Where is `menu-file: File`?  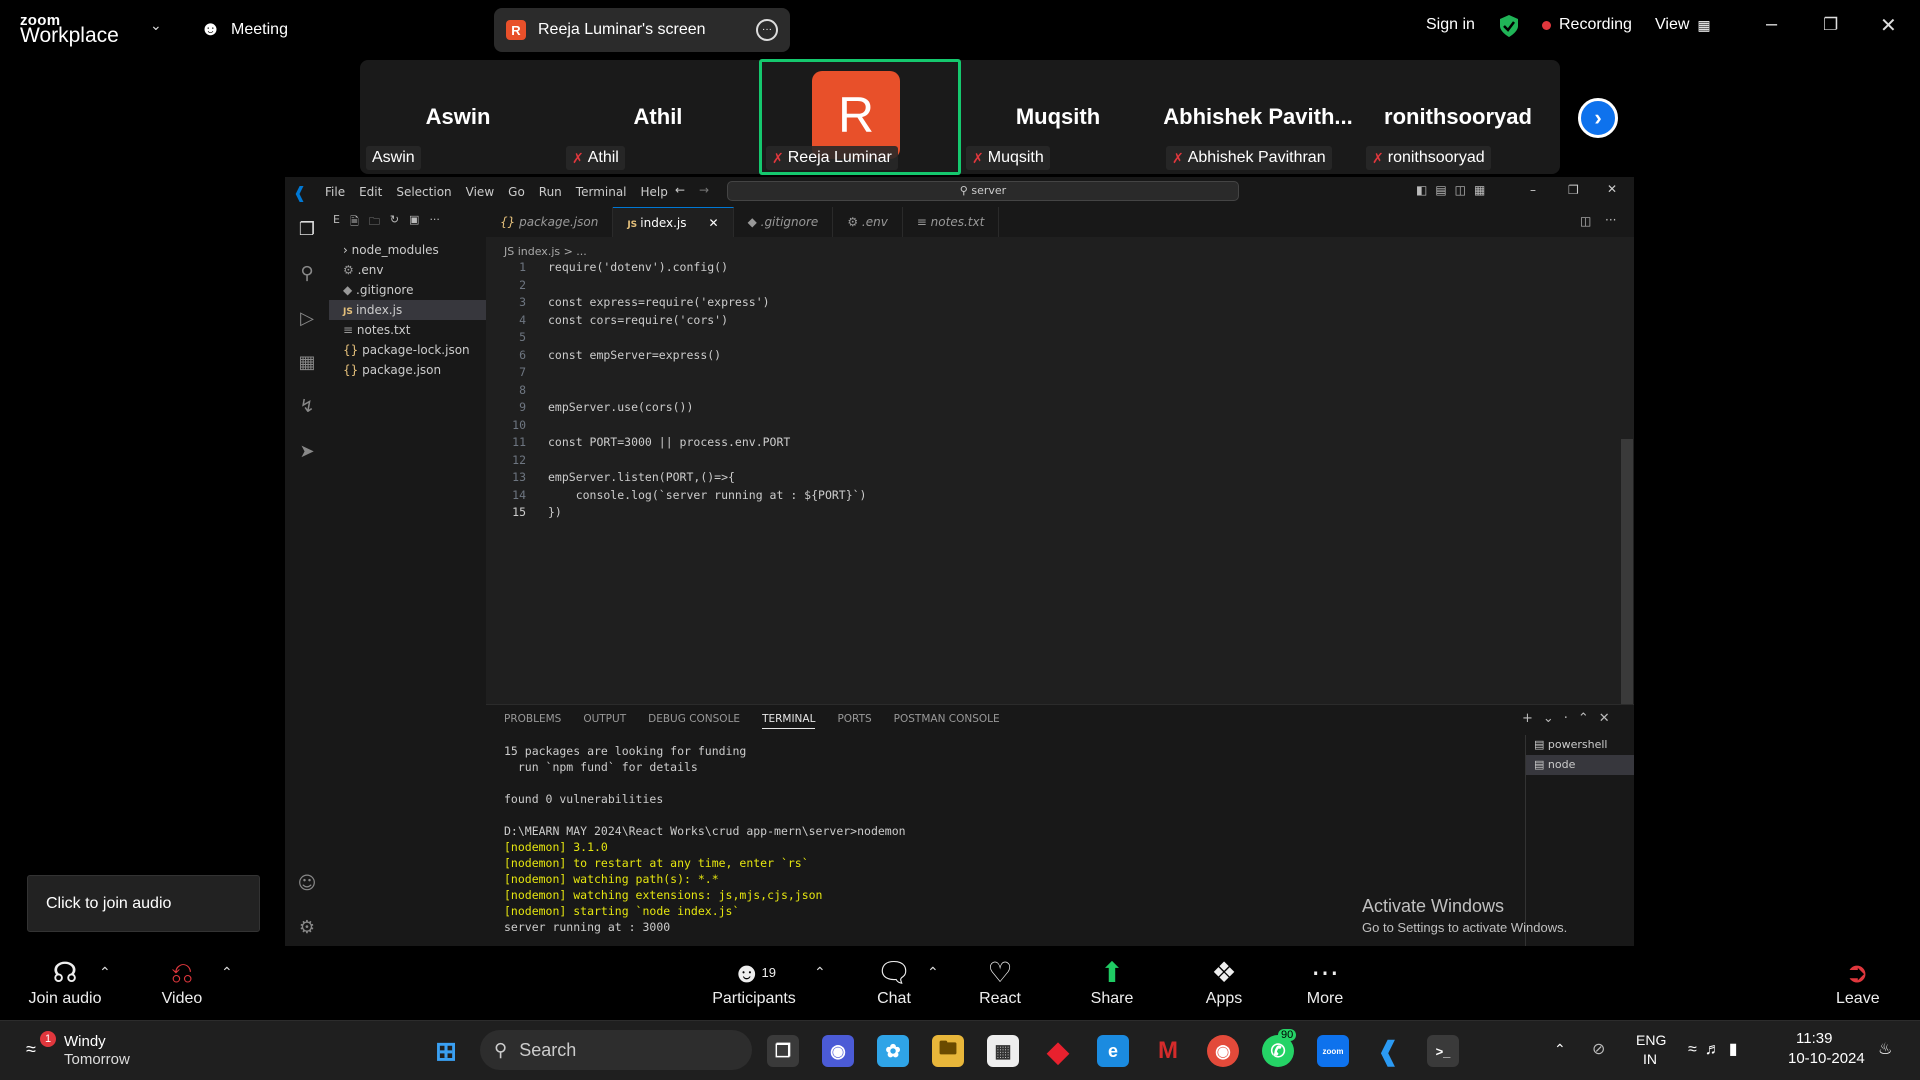 menu-file: File is located at coordinates (335, 192).